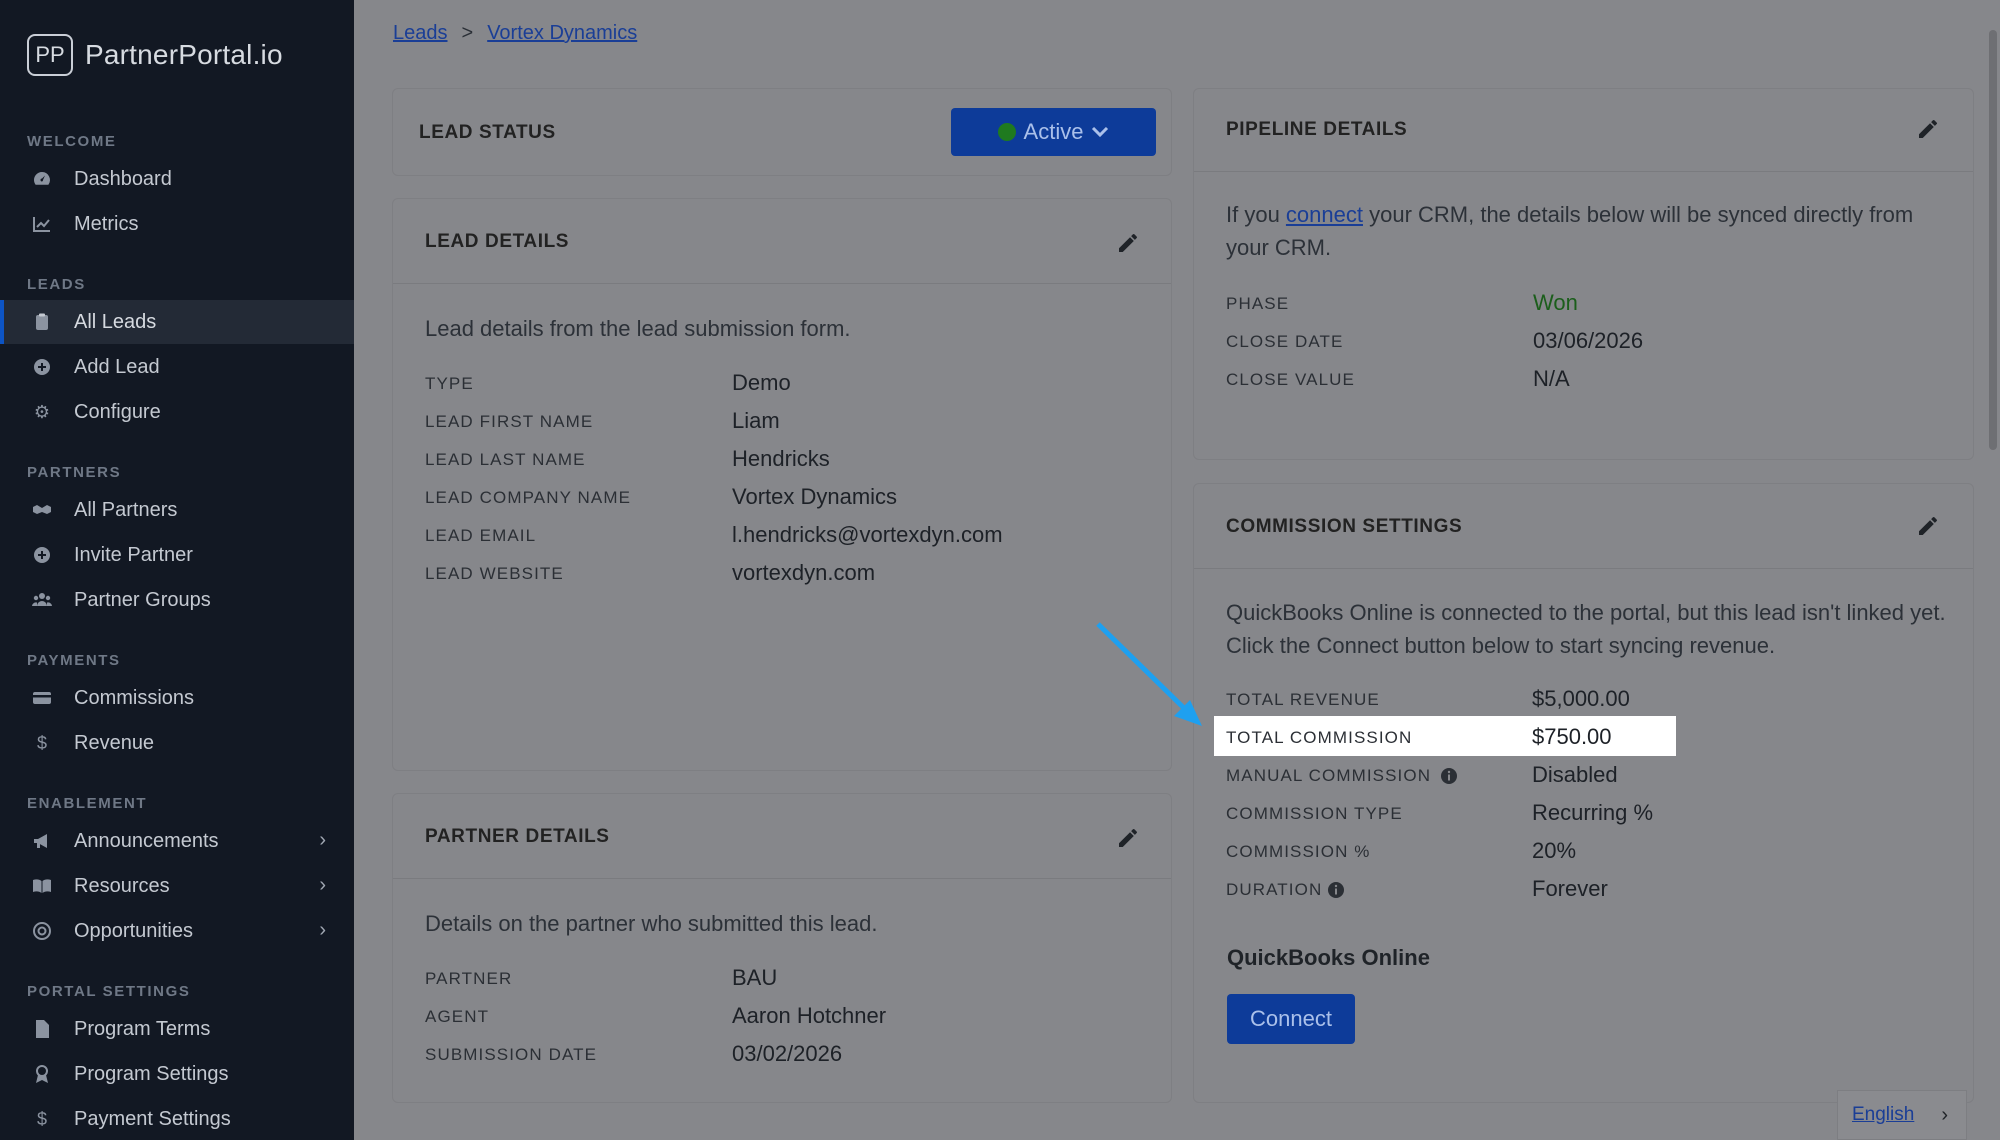  What do you see at coordinates (1256, 214) in the screenshot?
I see `desc-text: If you` at bounding box center [1256, 214].